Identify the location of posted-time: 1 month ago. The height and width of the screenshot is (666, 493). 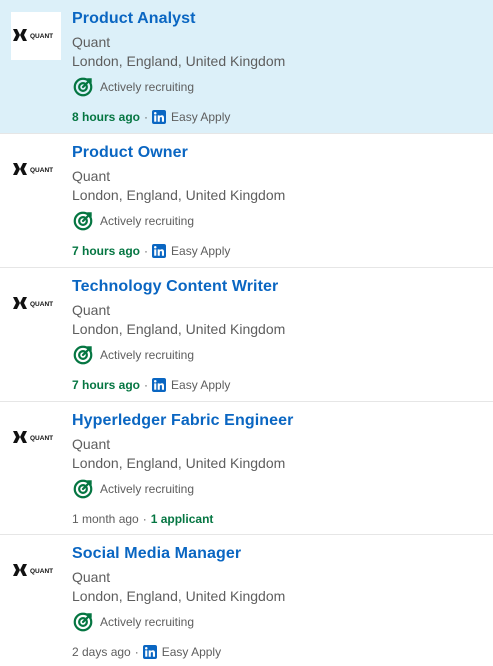
(105, 519).